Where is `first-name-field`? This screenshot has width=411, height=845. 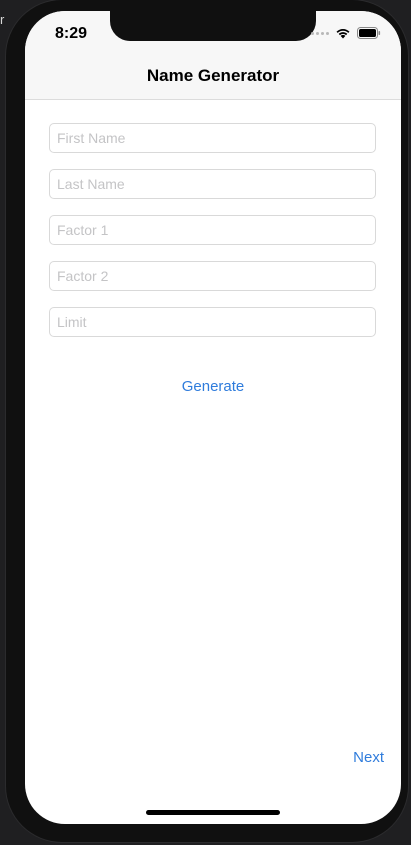 first-name-field is located at coordinates (212, 138).